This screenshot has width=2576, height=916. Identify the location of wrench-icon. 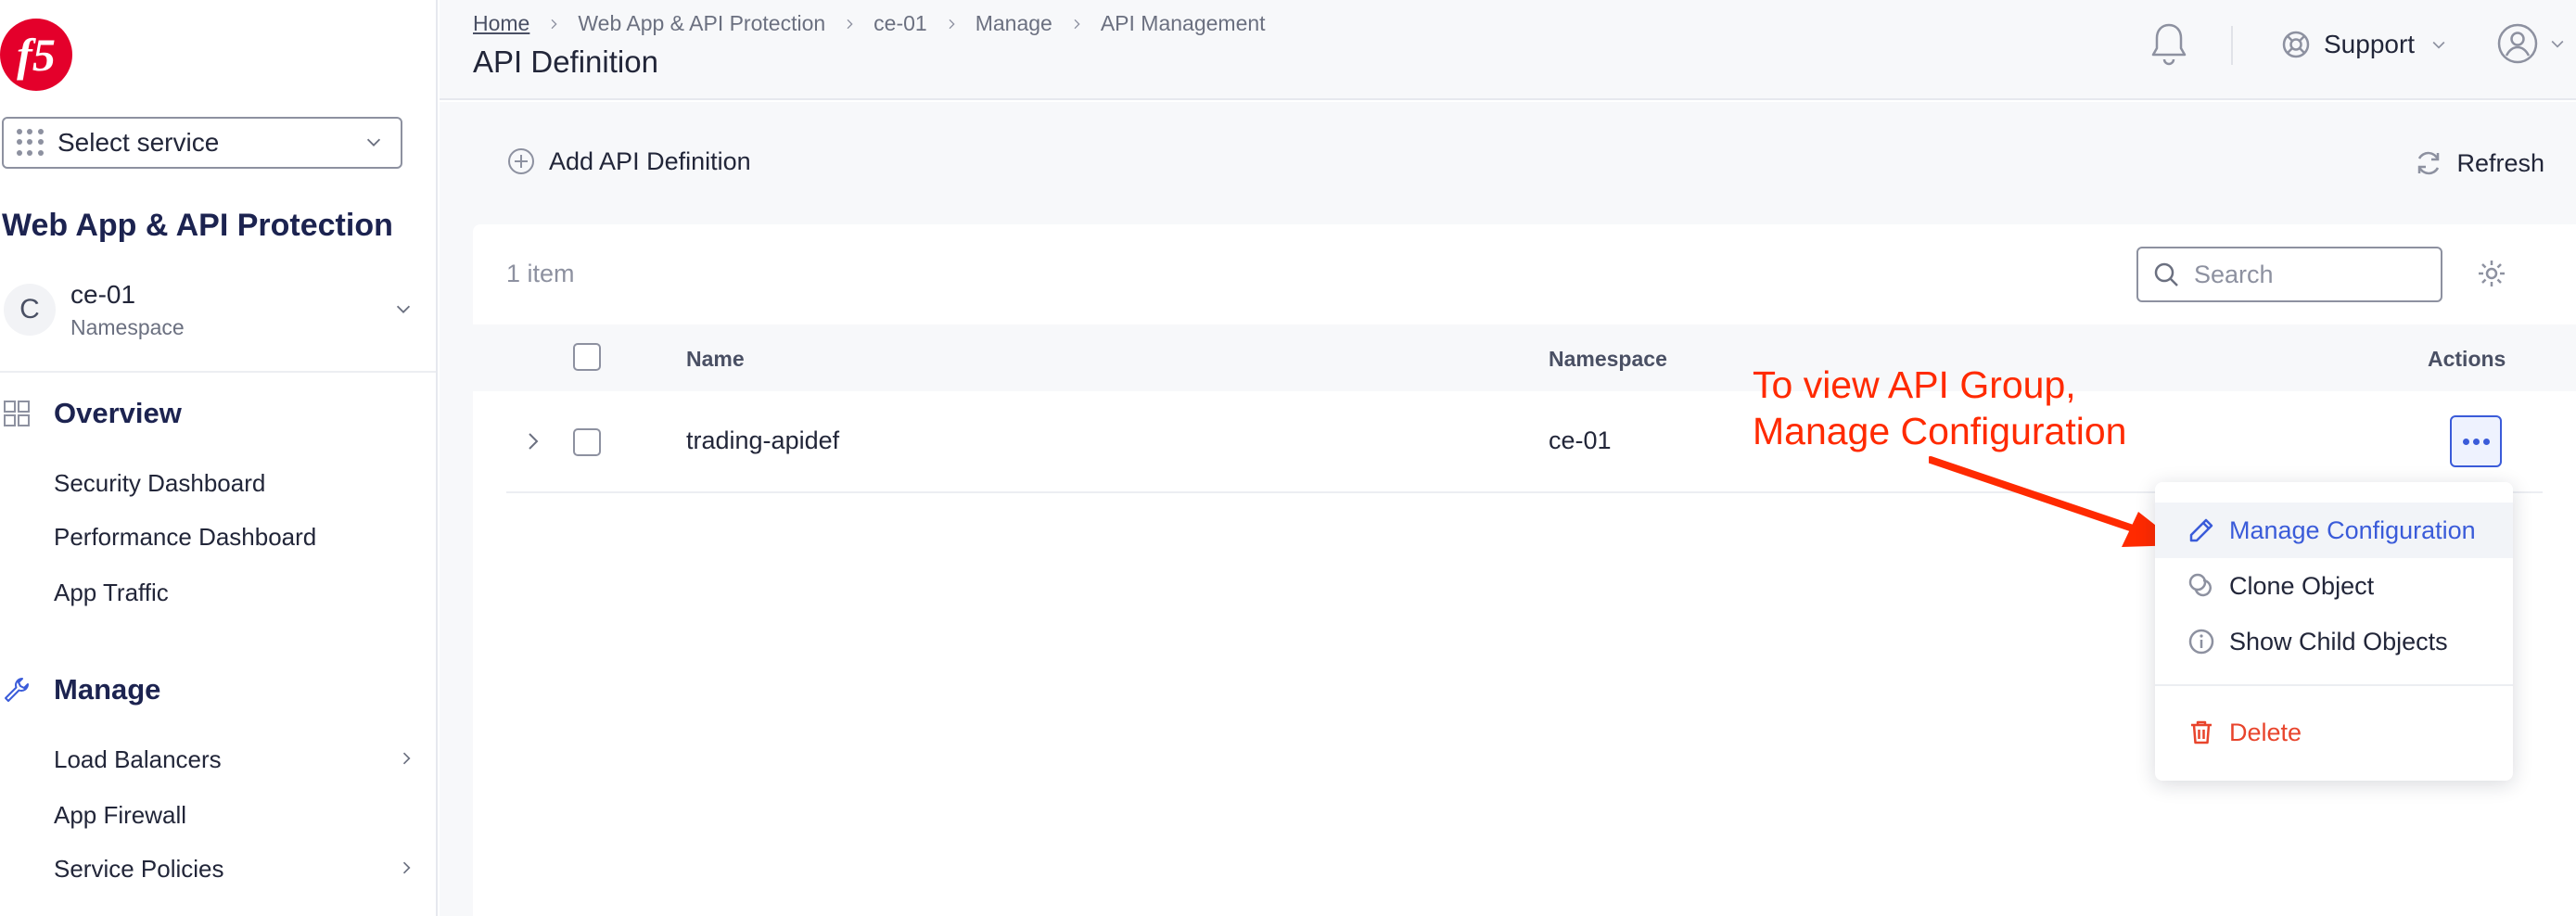
(17, 690).